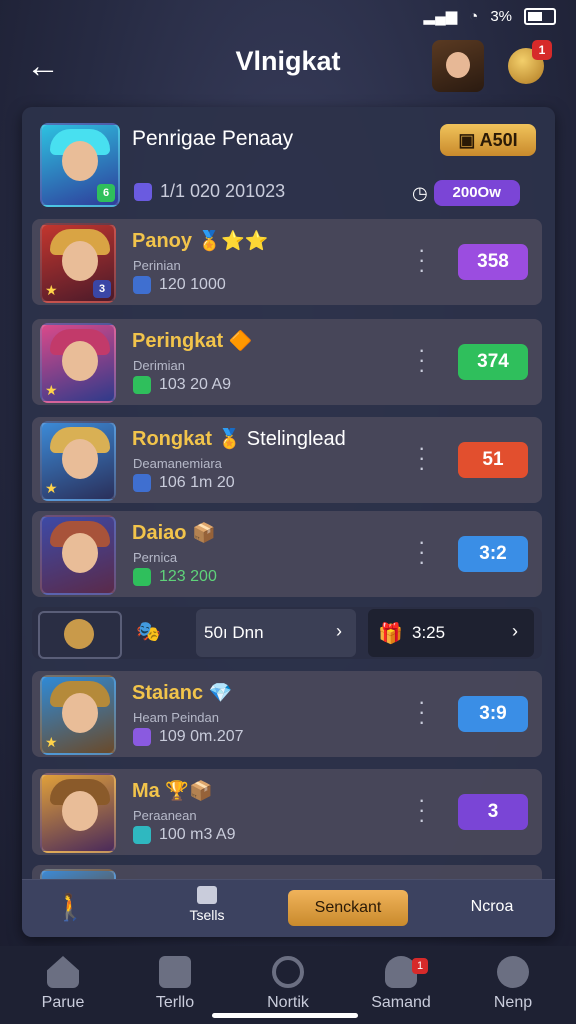 Image resolution: width=576 pixels, height=1024 pixels. I want to click on list-item: Ma 🏆📦 Peraanean 100 m3 A9 · · · 3, so click(287, 812).